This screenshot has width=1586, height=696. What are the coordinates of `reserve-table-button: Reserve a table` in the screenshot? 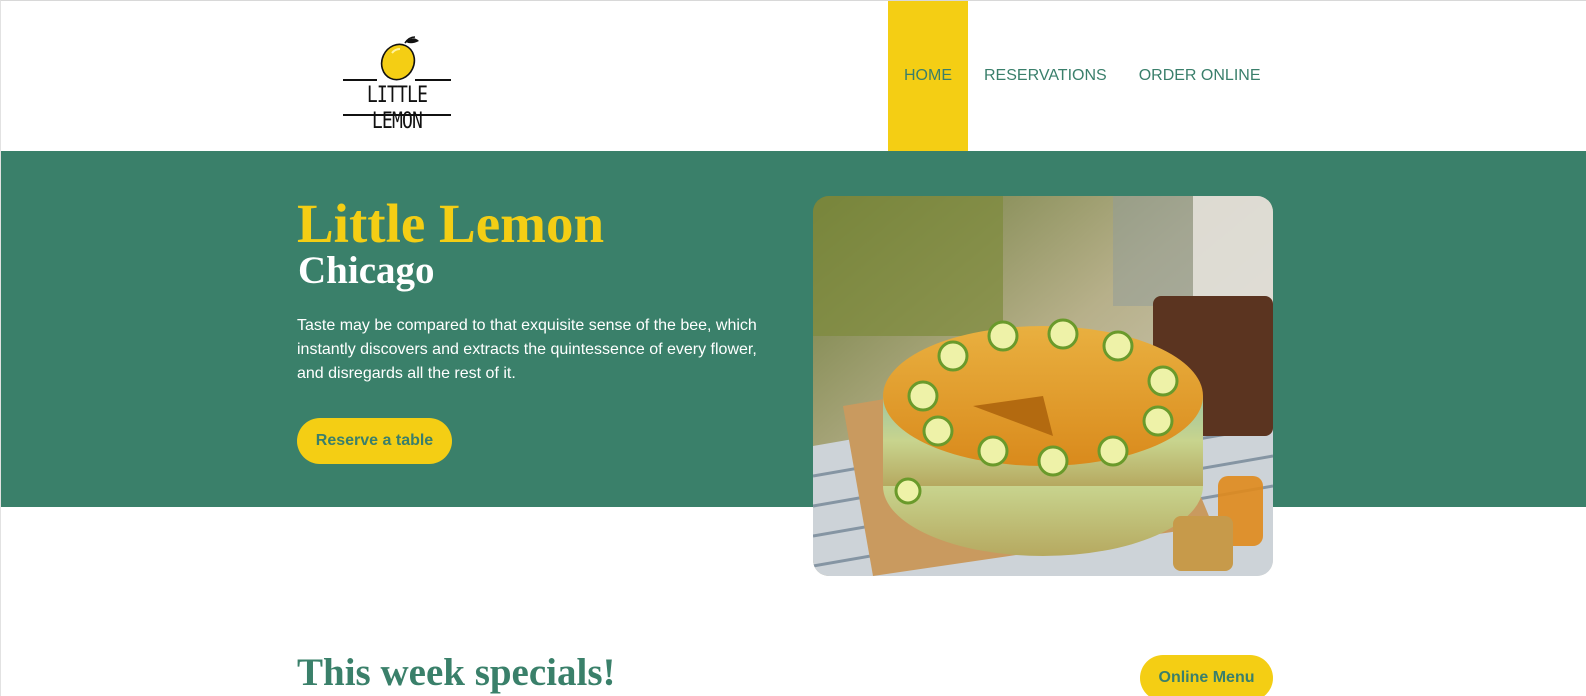 It's located at (374, 441).